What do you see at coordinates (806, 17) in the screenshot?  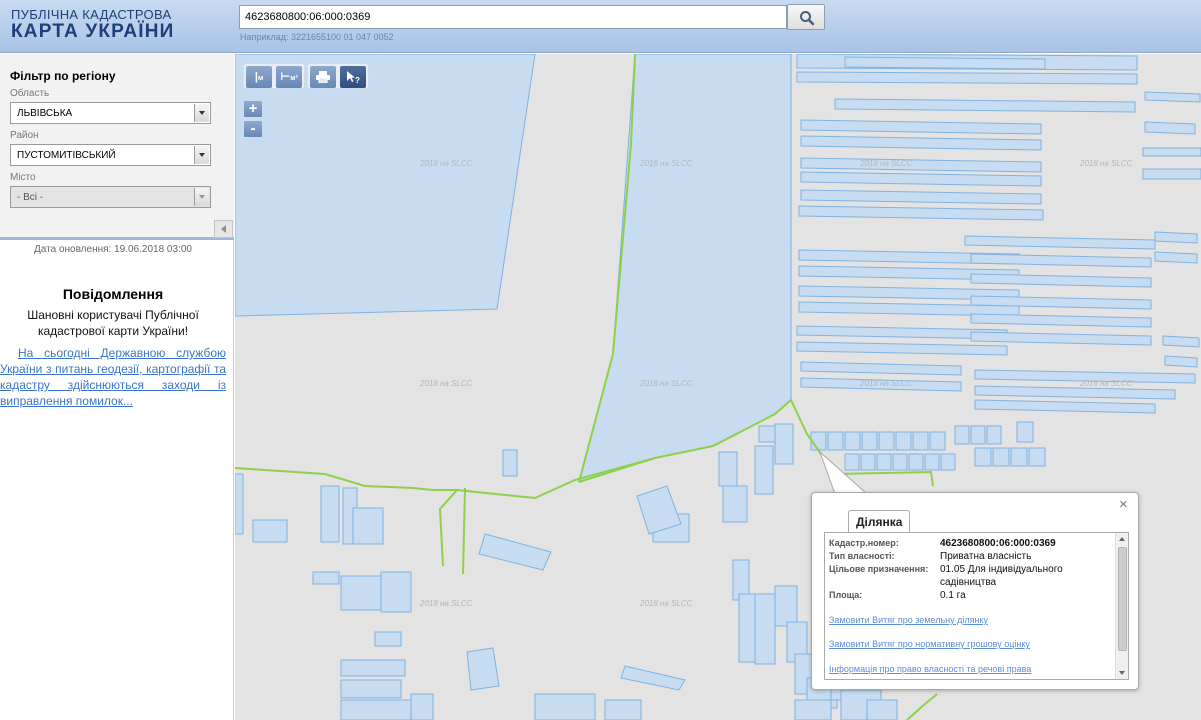 I see `search-button` at bounding box center [806, 17].